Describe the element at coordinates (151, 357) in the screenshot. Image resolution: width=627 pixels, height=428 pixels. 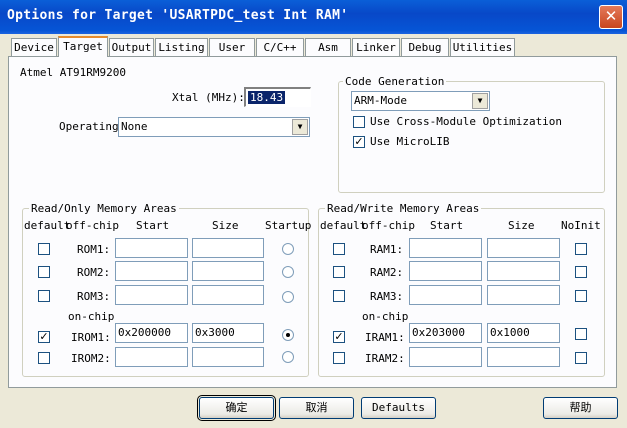
I see `irom2-start-input` at that location.